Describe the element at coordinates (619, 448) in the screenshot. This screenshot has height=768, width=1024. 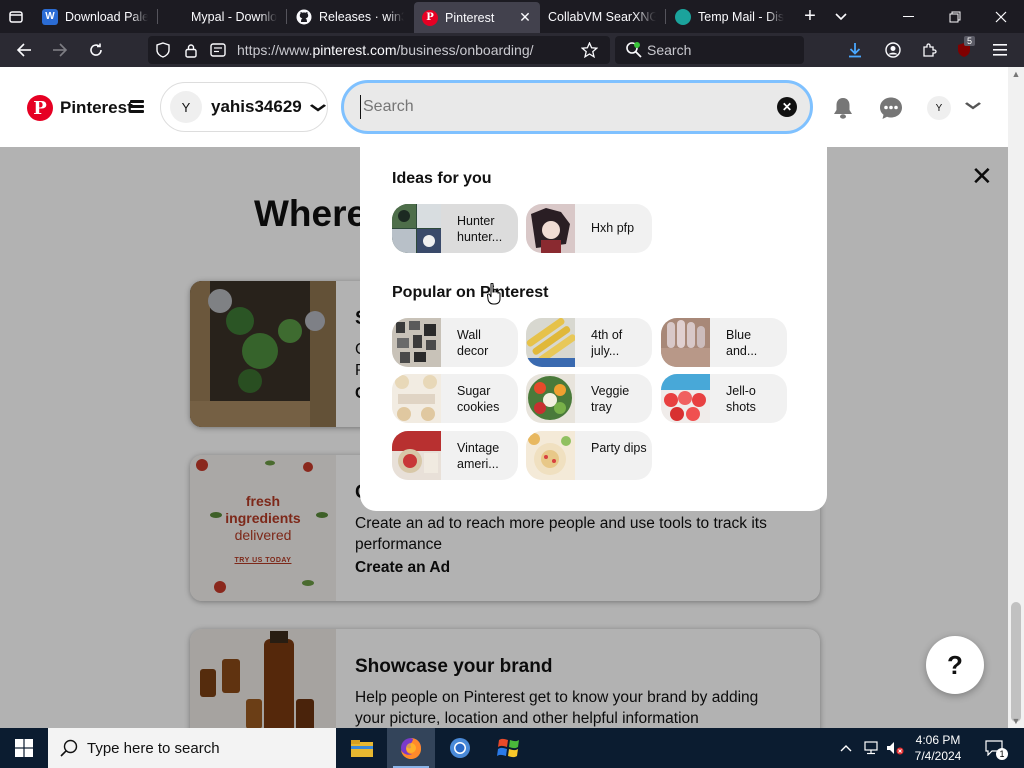
I see `popular-label: Party dips` at that location.